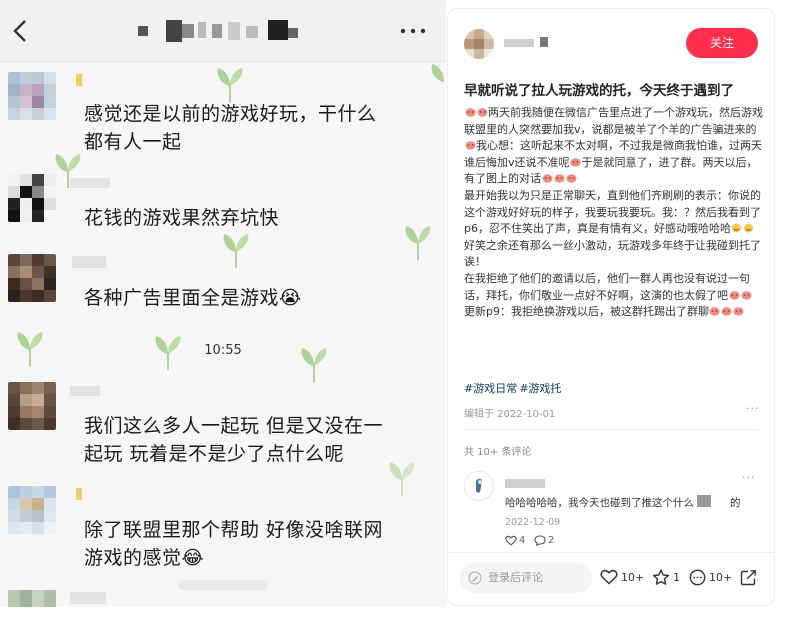 The image size is (787, 618). Describe the element at coordinates (661, 577) in the screenshot. I see `star-icon` at that location.